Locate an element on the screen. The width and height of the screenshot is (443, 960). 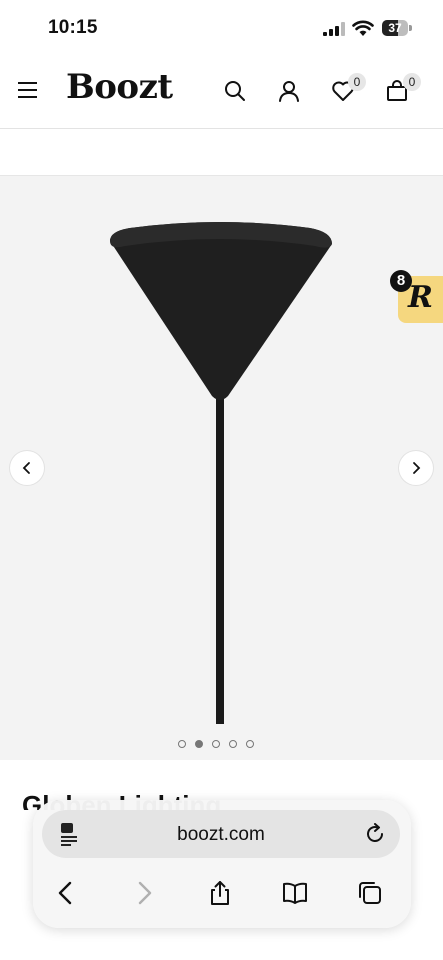
breadcrumb-bar is located at coordinates (221, 152).